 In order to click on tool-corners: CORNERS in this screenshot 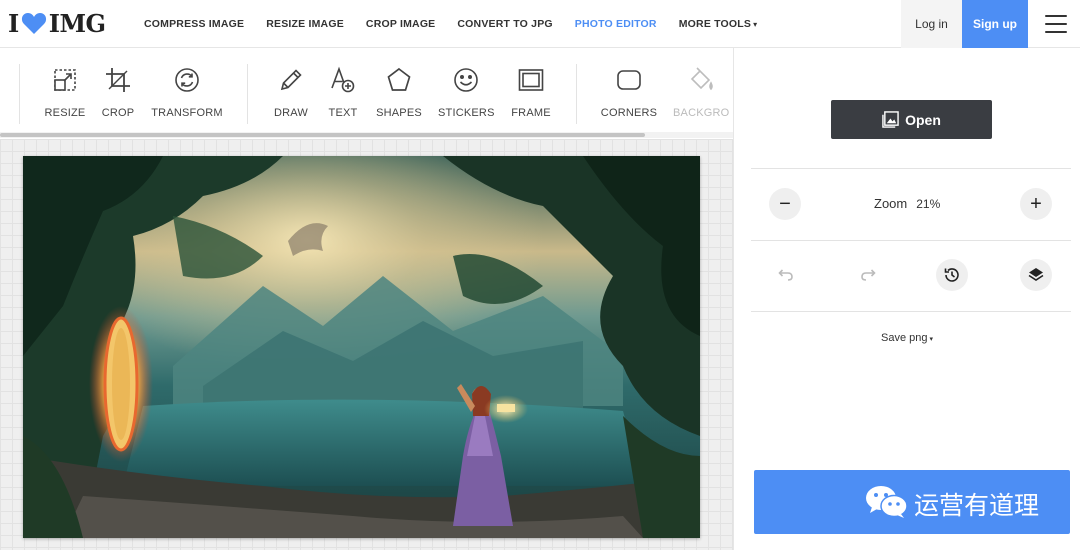, I will do `click(629, 92)`.